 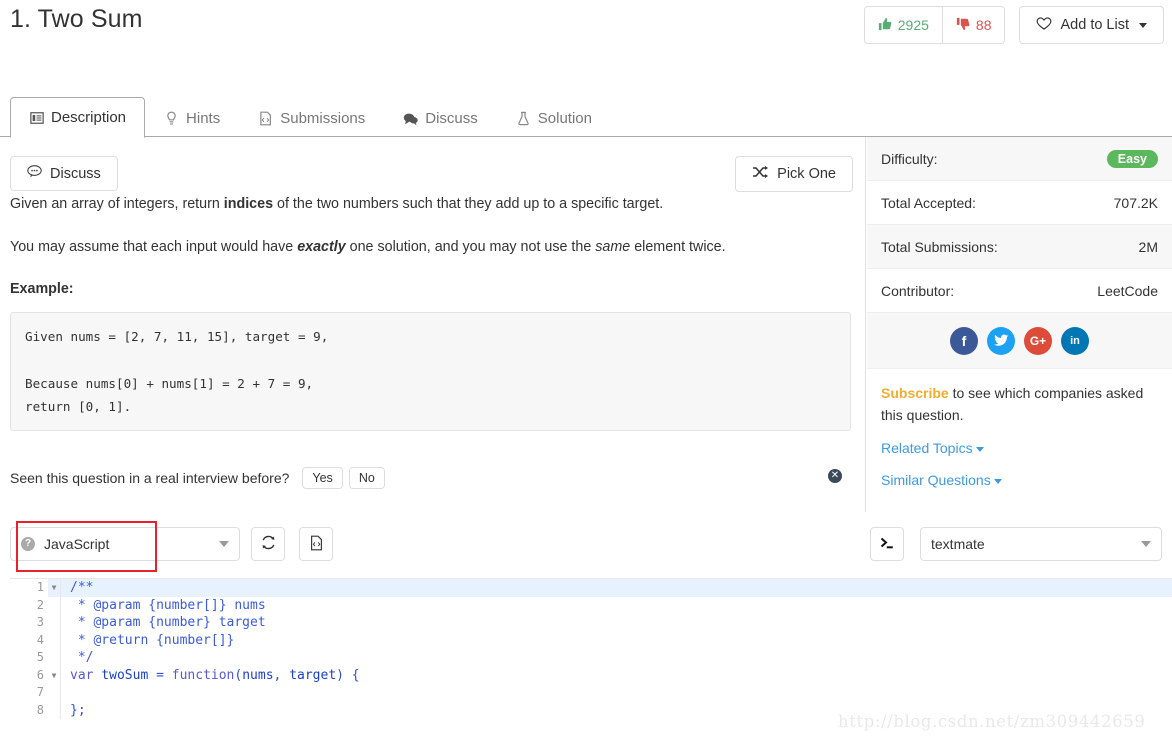 I want to click on editor-line: 7, so click(x=591, y=693).